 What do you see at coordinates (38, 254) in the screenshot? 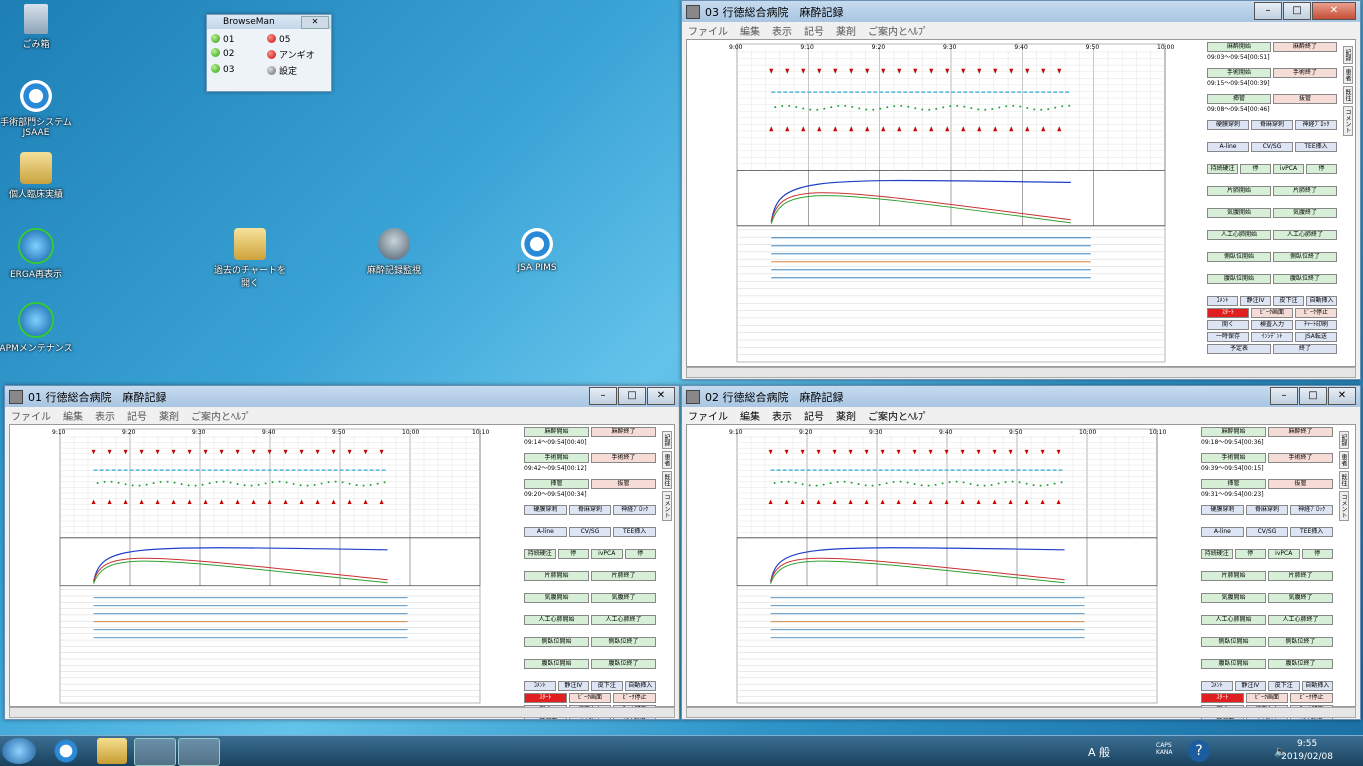
I see `desktop-icon-erga: ERGA再表示` at bounding box center [38, 254].